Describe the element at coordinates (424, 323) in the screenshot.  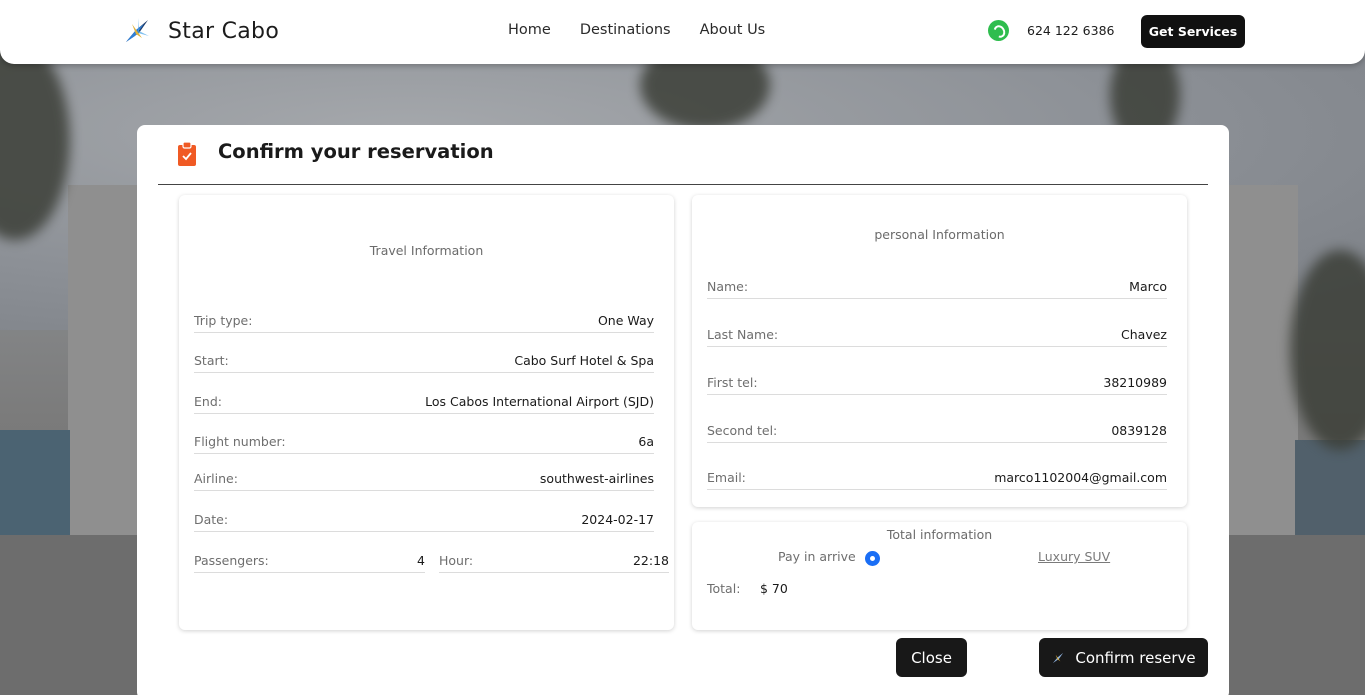
I see `field-trip-type: Trip type: One Way` at that location.